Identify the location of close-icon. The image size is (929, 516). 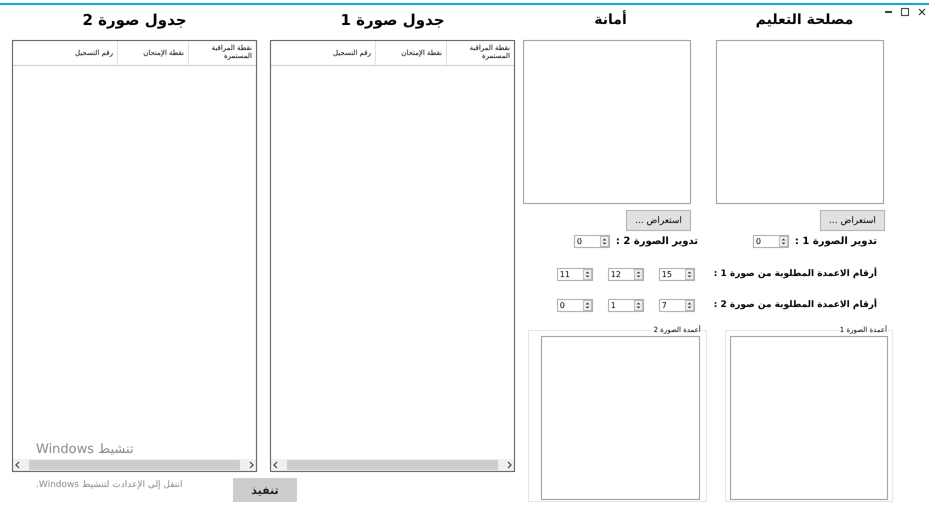
(922, 12).